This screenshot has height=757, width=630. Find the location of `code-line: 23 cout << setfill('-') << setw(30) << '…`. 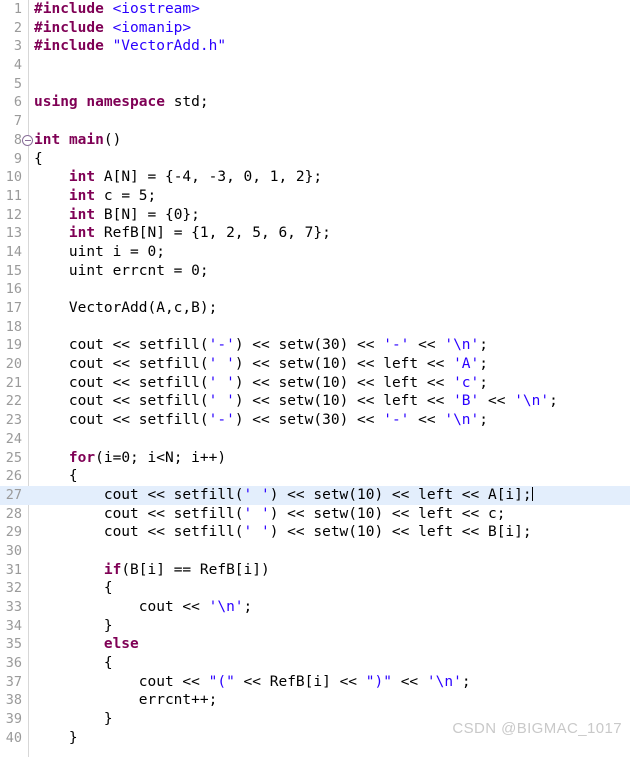

code-line: 23 cout << setfill('-') << setw(30) << '… is located at coordinates (315, 420).